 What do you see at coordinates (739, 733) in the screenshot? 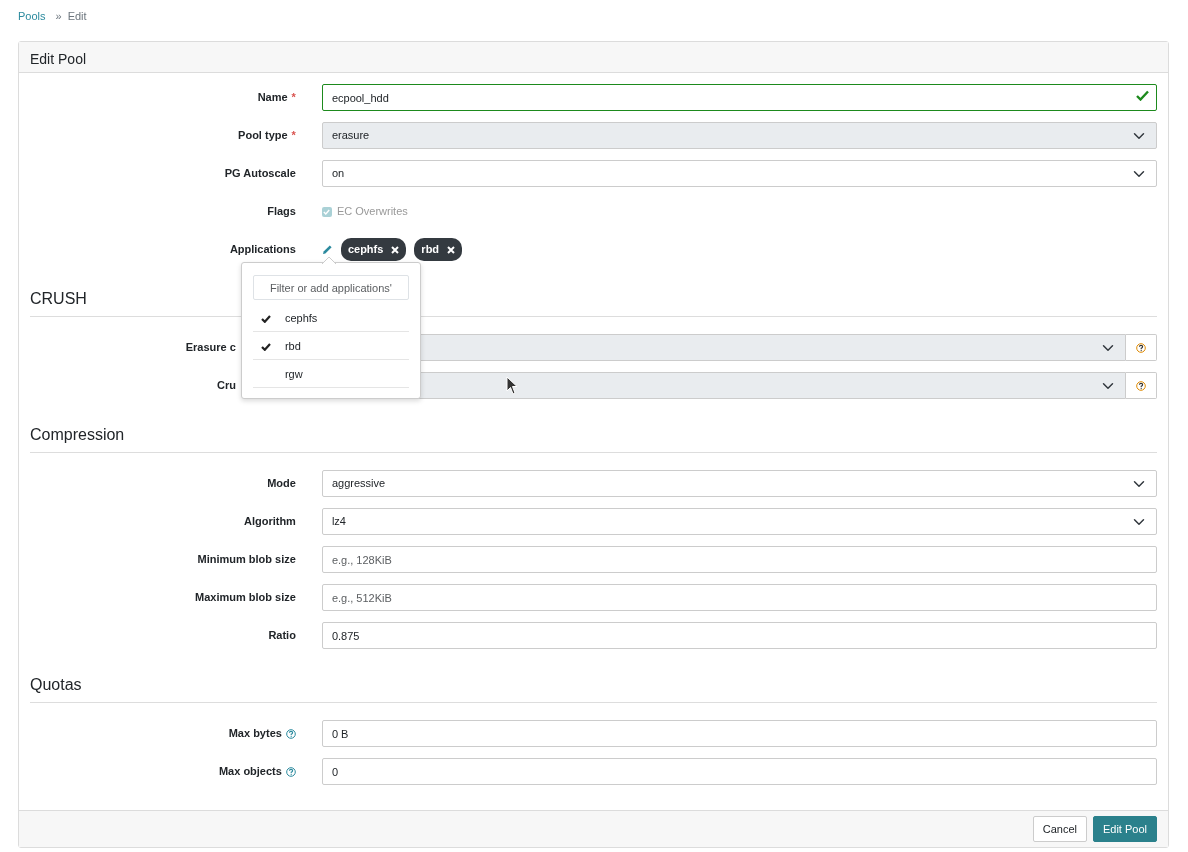
I see `text-field: 0 B` at bounding box center [739, 733].